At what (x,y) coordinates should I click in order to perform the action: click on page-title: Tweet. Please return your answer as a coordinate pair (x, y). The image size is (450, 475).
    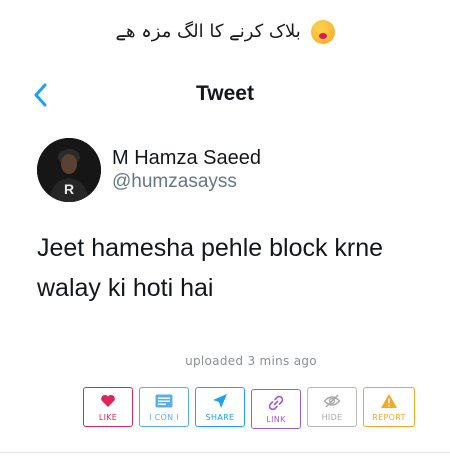
    Looking at the image, I should click on (225, 93).